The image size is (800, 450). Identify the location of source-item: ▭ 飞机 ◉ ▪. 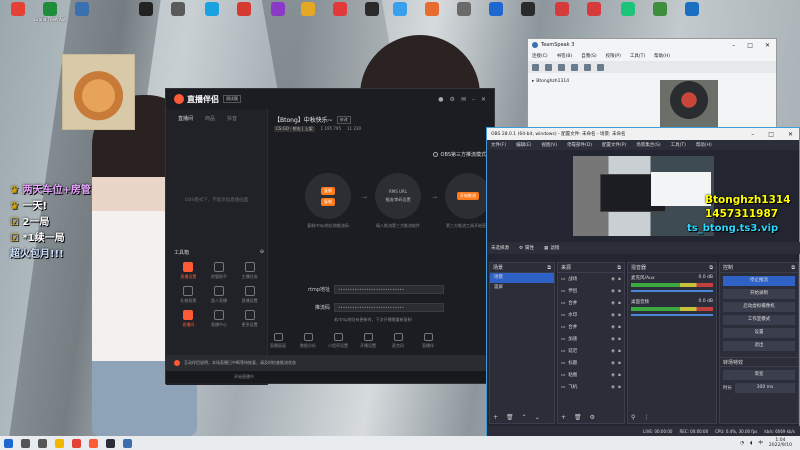
(591, 387).